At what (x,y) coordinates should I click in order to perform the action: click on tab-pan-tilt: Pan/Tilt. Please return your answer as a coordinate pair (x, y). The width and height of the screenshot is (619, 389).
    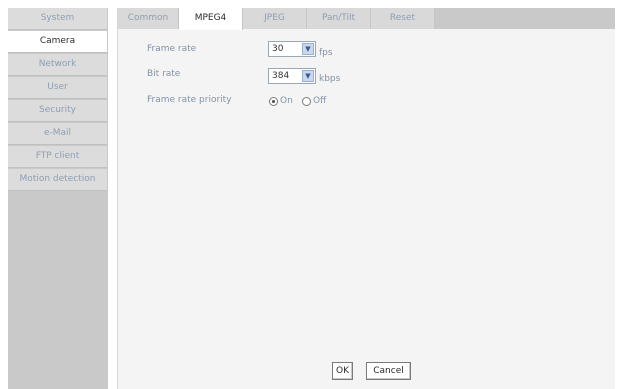
    Looking at the image, I should click on (339, 18).